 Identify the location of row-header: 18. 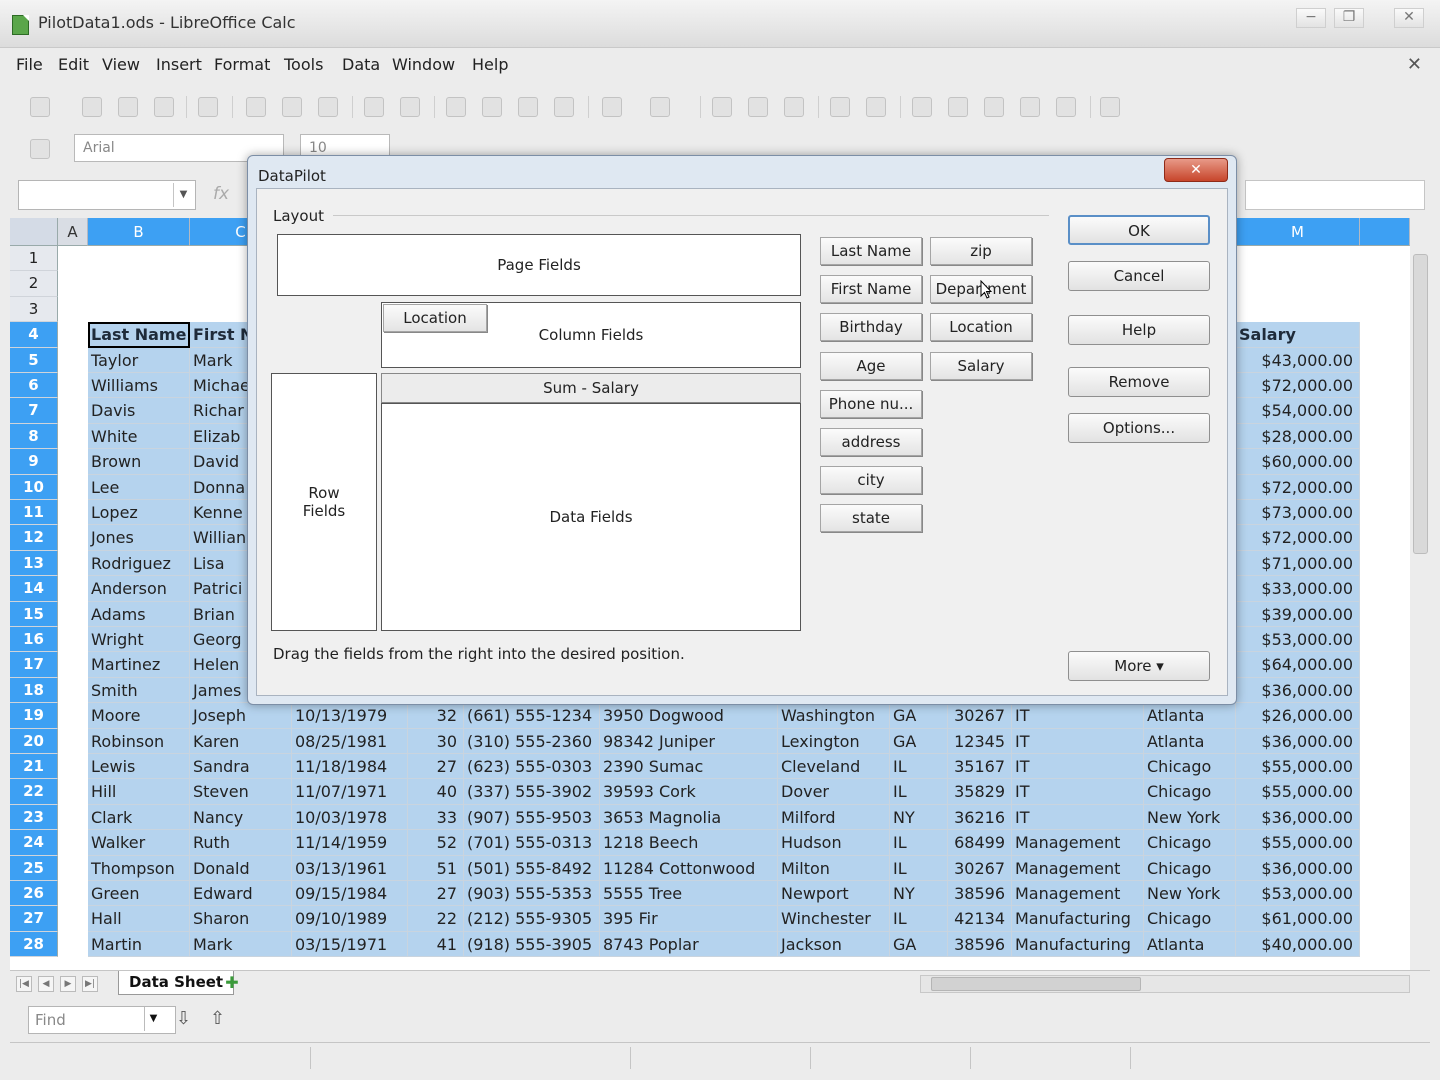
(34, 690).